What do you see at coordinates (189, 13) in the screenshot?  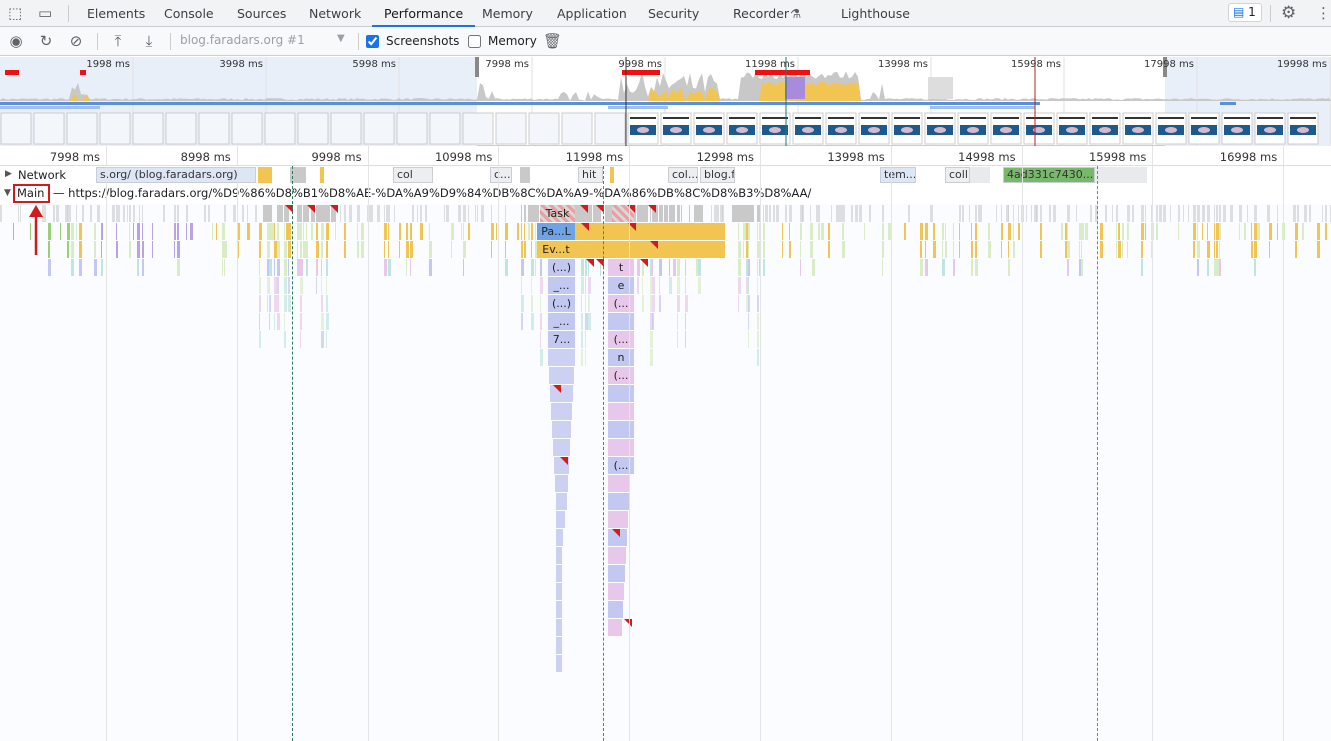 I see `tab-console: Console` at bounding box center [189, 13].